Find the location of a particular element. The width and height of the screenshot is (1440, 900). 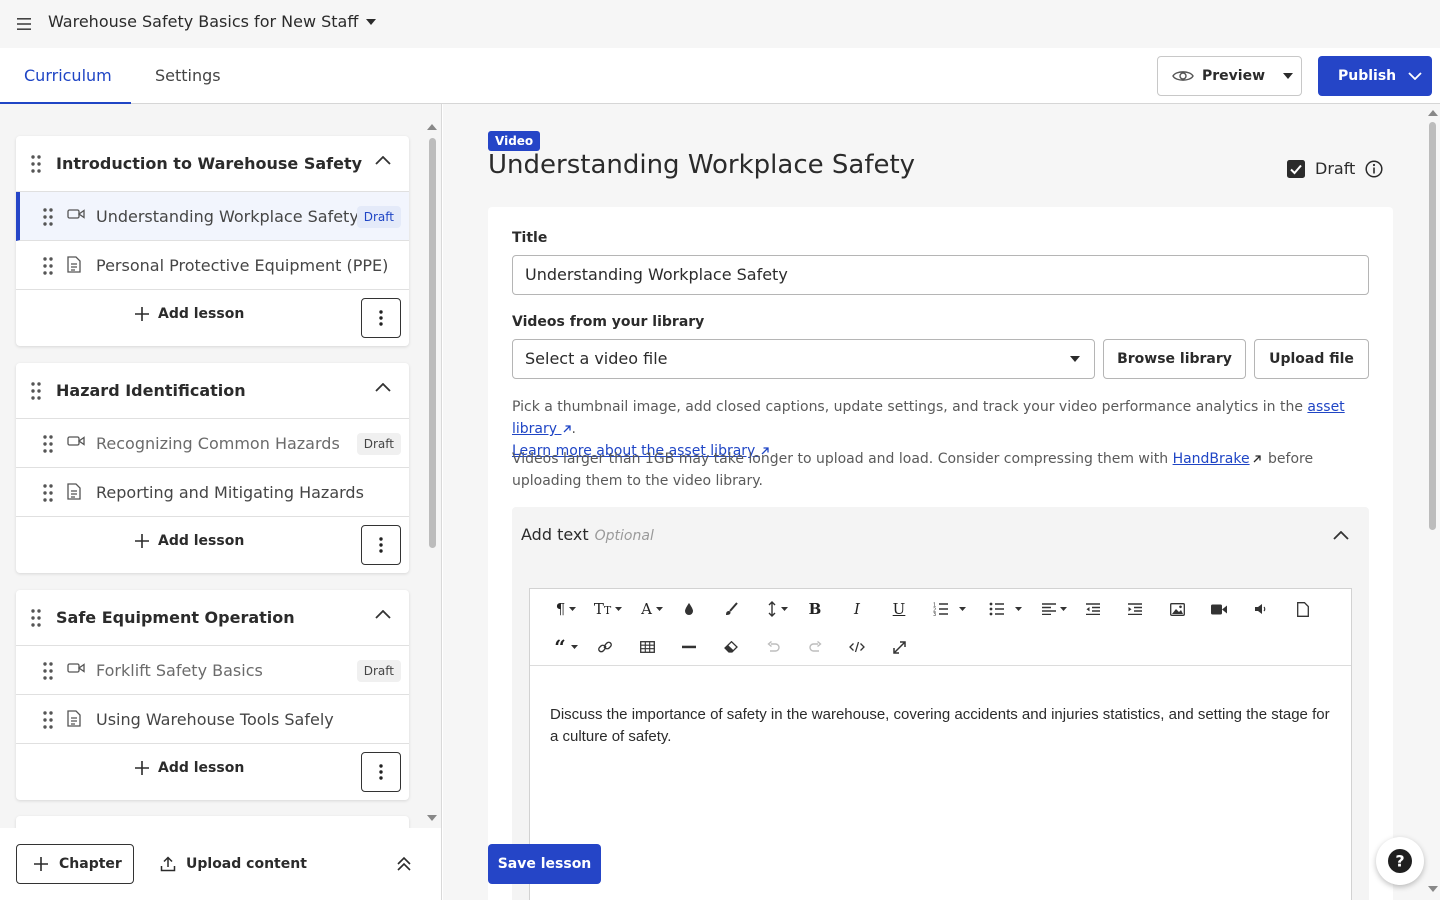

chapter-title: Hazard Identification is located at coordinates (151, 390).